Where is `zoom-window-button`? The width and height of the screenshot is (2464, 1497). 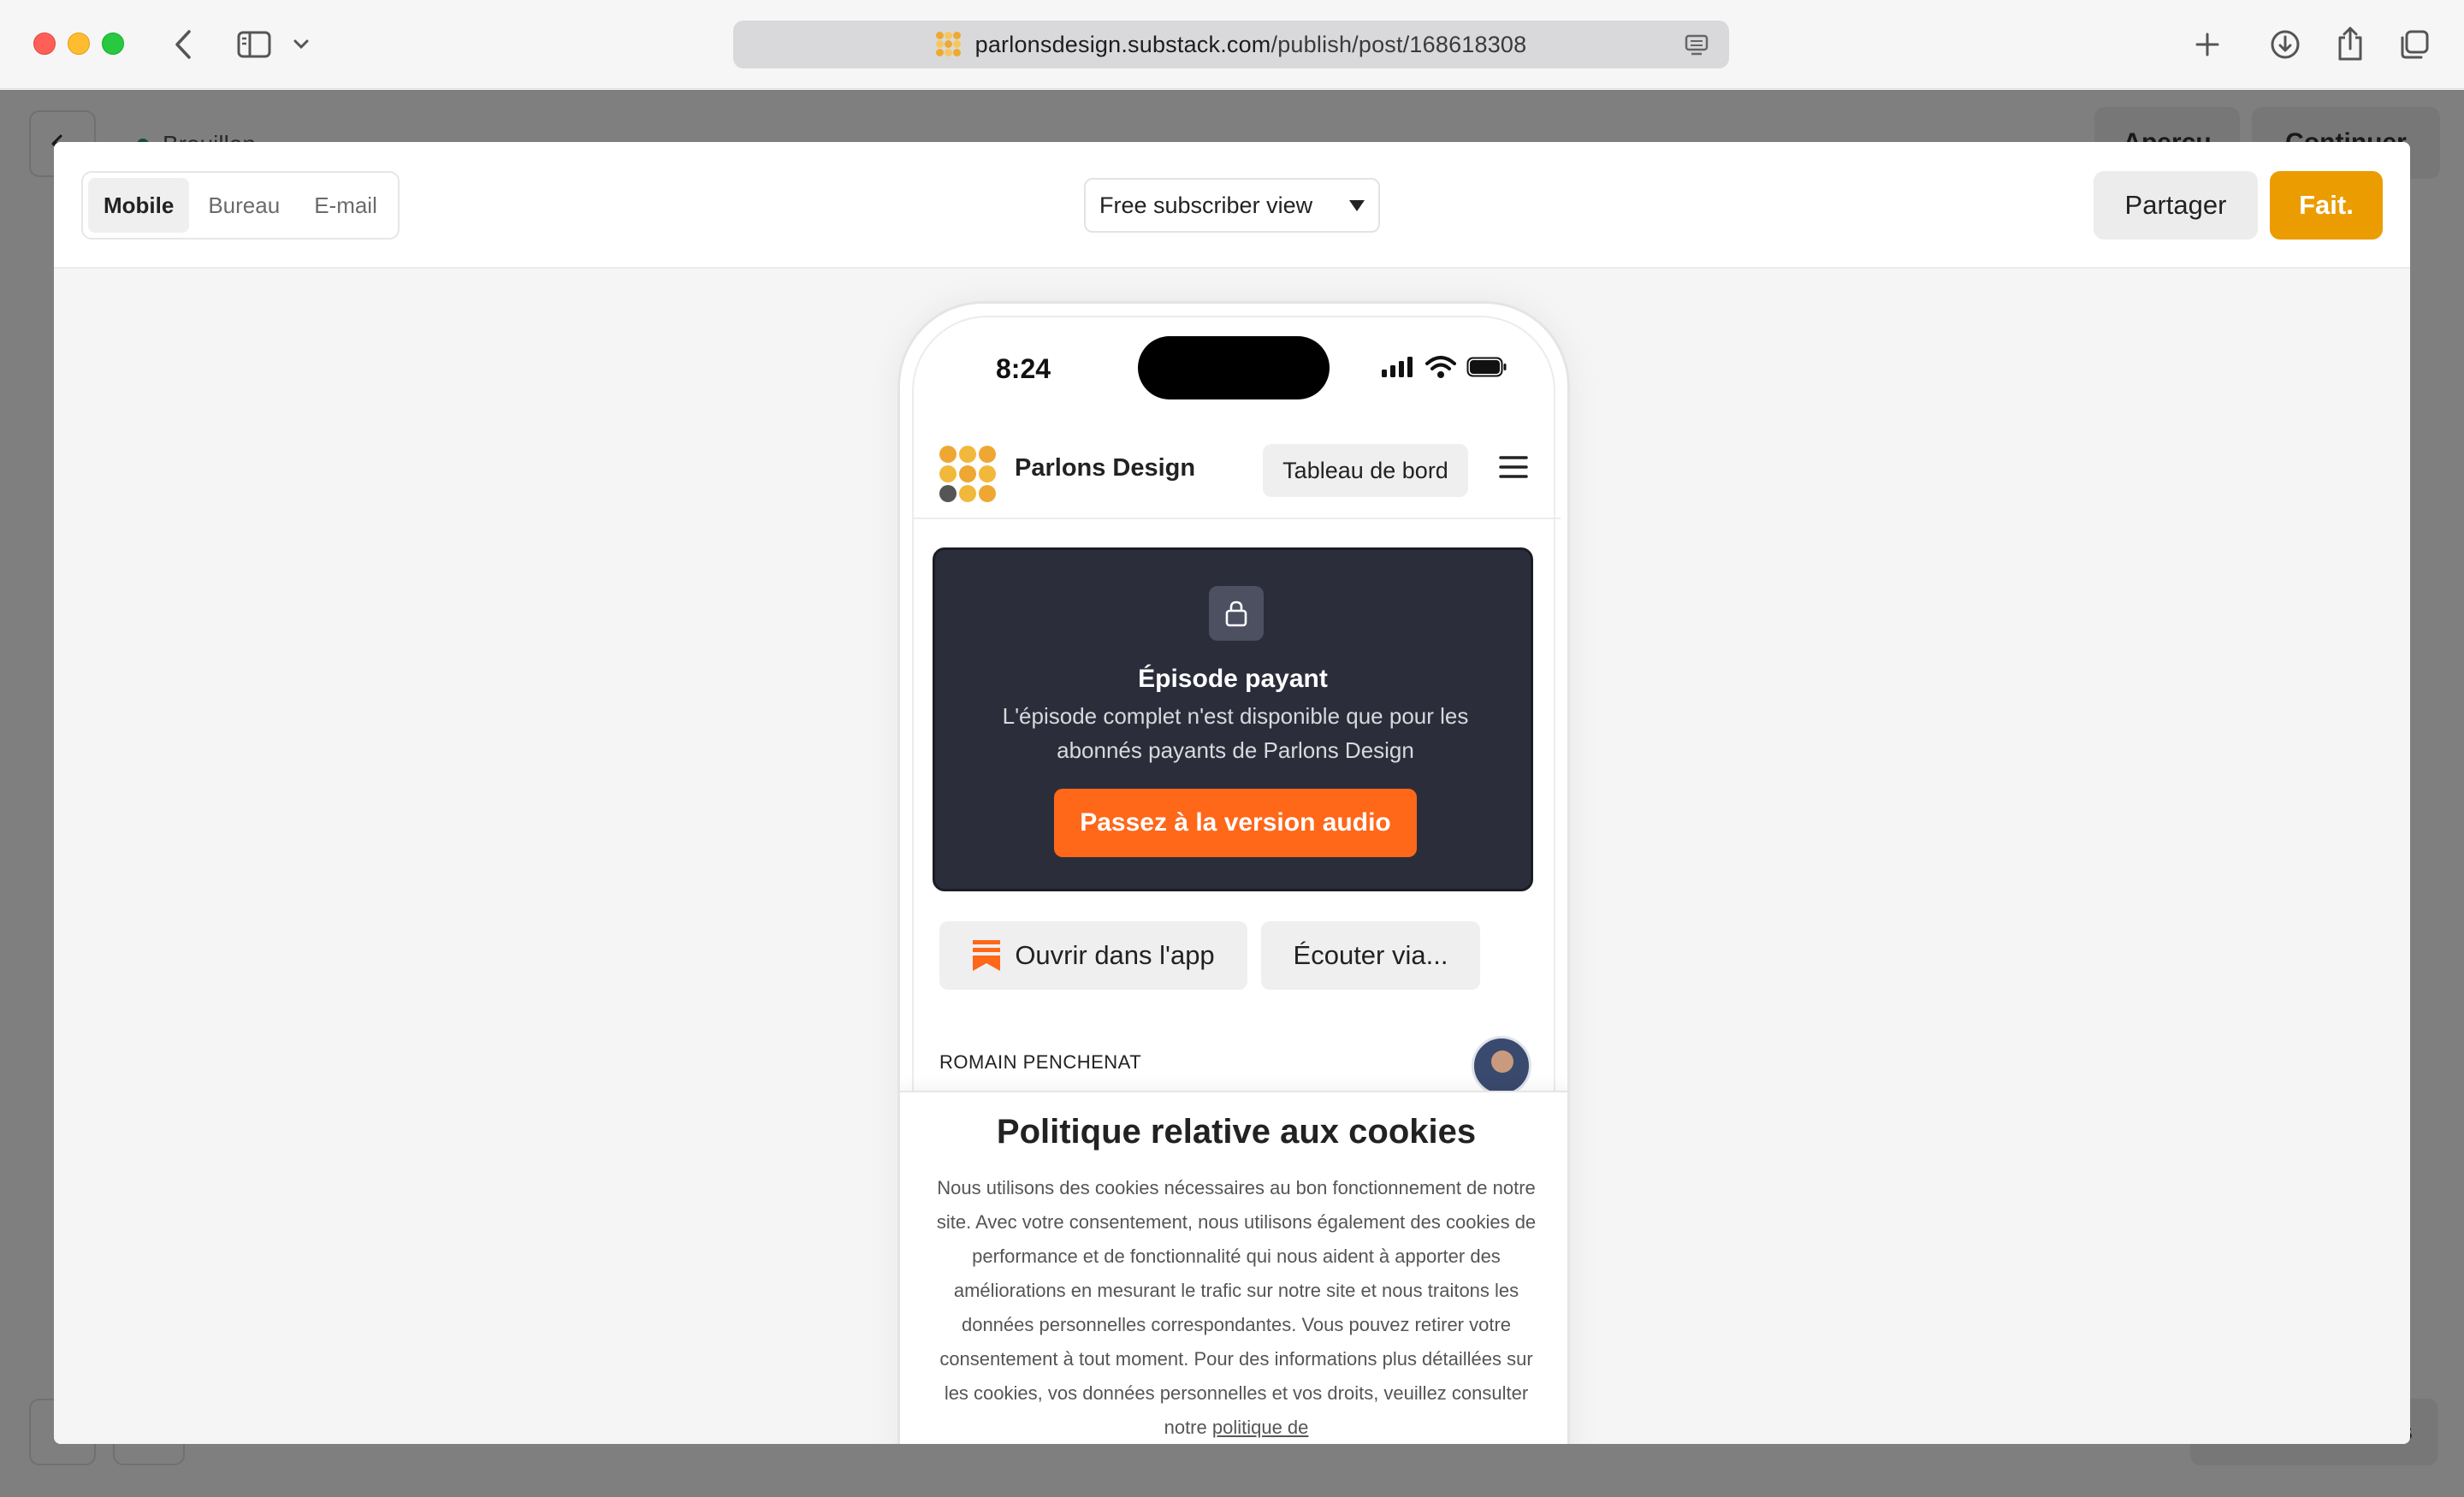
zoom-window-button is located at coordinates (113, 44).